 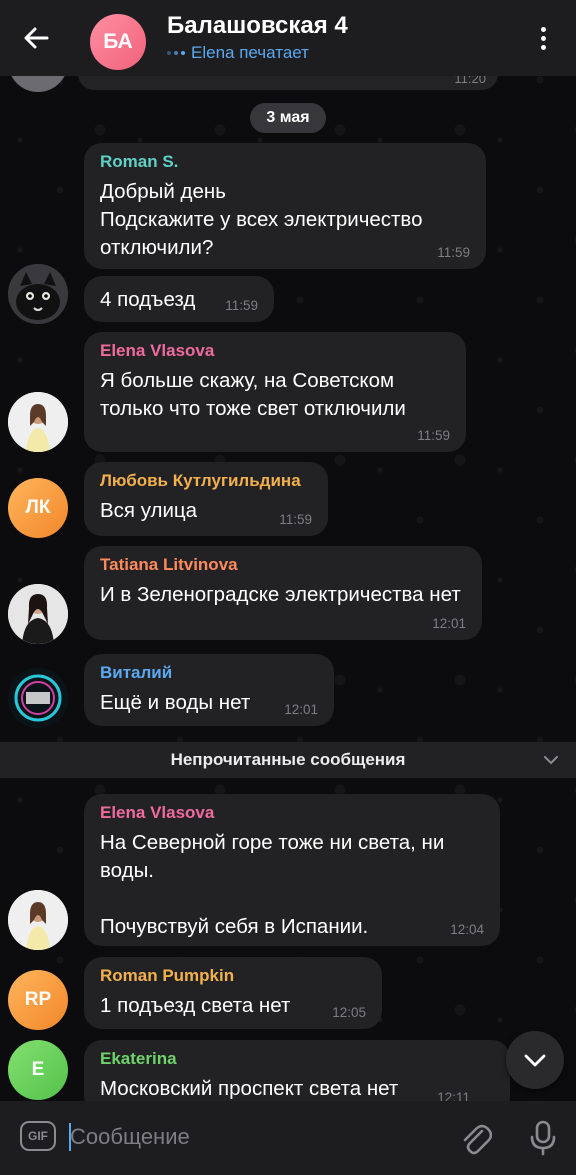 I want to click on unread-messages-divider: Непрочитанные сообщения, so click(x=288, y=760).